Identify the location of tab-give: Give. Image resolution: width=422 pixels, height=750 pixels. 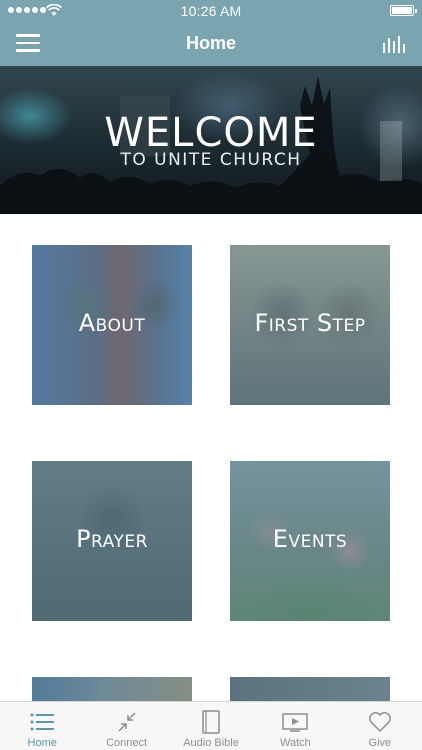
(380, 726).